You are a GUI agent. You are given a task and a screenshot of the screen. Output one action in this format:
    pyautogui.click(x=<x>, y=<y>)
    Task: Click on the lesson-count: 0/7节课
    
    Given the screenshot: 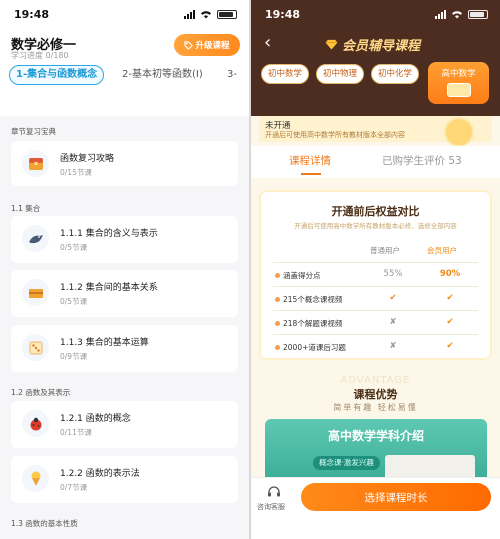 What is the action you would take?
    pyautogui.click(x=74, y=487)
    